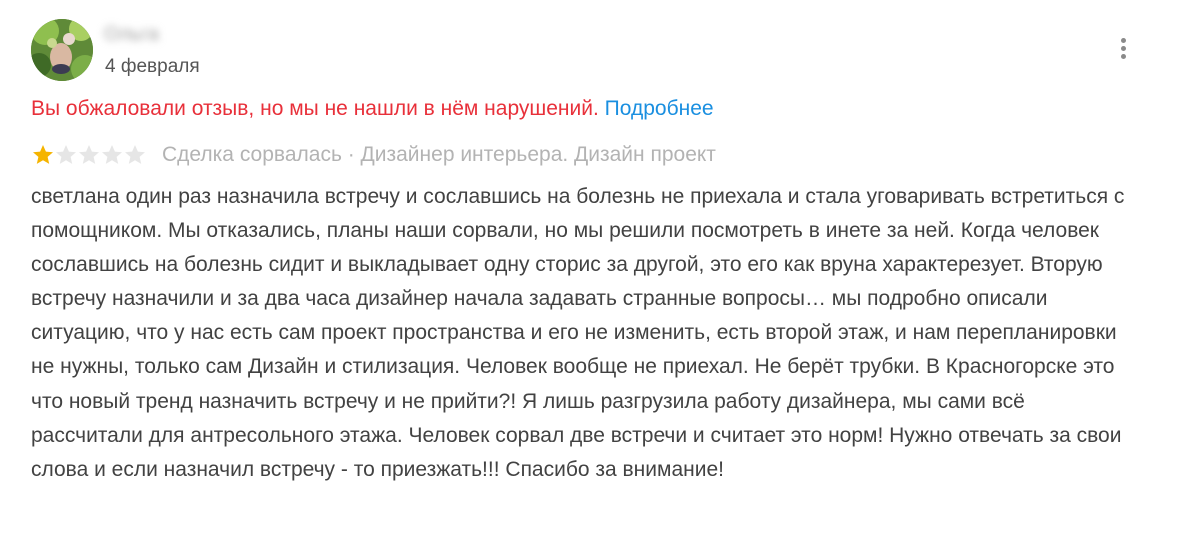  Describe the element at coordinates (152, 66) in the screenshot. I see `review-date: 4 февраля` at that location.